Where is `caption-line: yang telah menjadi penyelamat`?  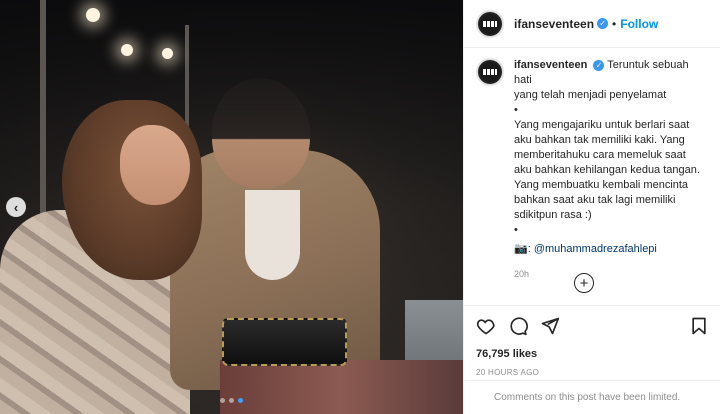
caption-line: yang telah menjadi penyelamat is located at coordinates (590, 95).